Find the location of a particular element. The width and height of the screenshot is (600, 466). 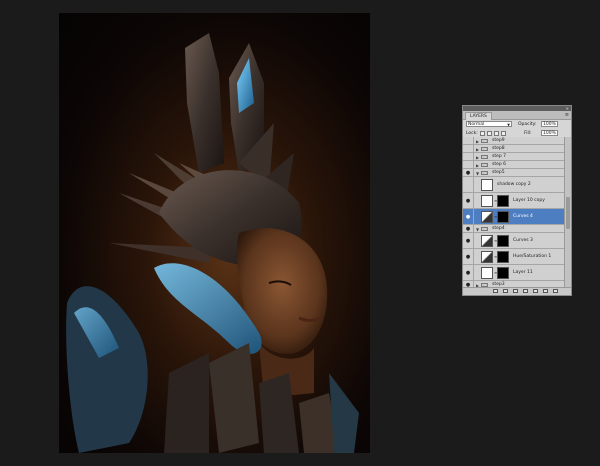

layer-group-row: ● ▼ step5 is located at coordinates (514, 173).